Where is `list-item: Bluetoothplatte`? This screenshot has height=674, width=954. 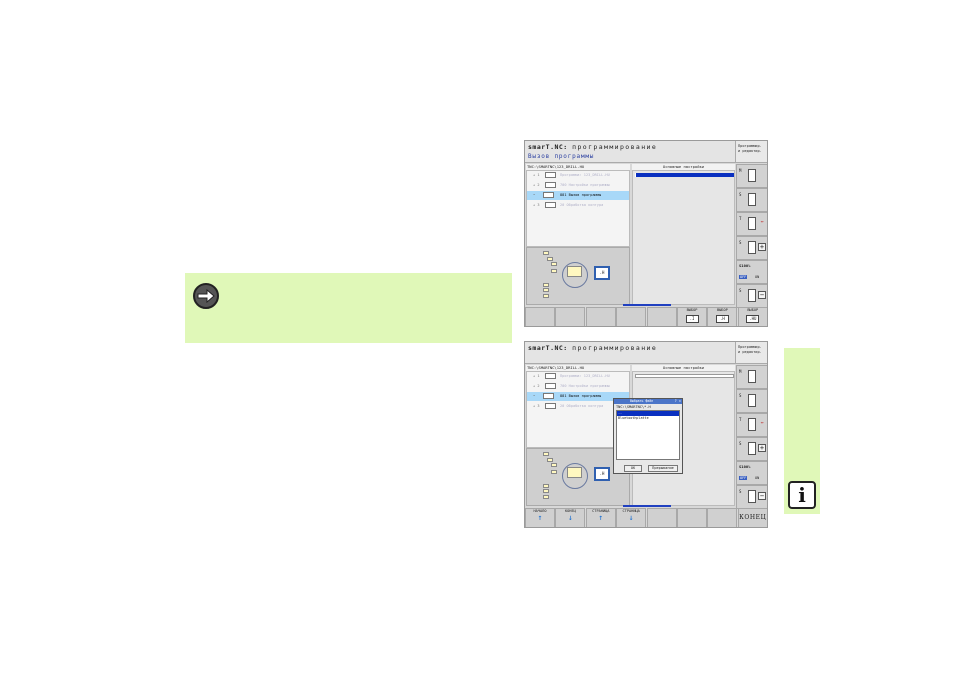
list-item: Bluetoothplatte is located at coordinates (648, 418).